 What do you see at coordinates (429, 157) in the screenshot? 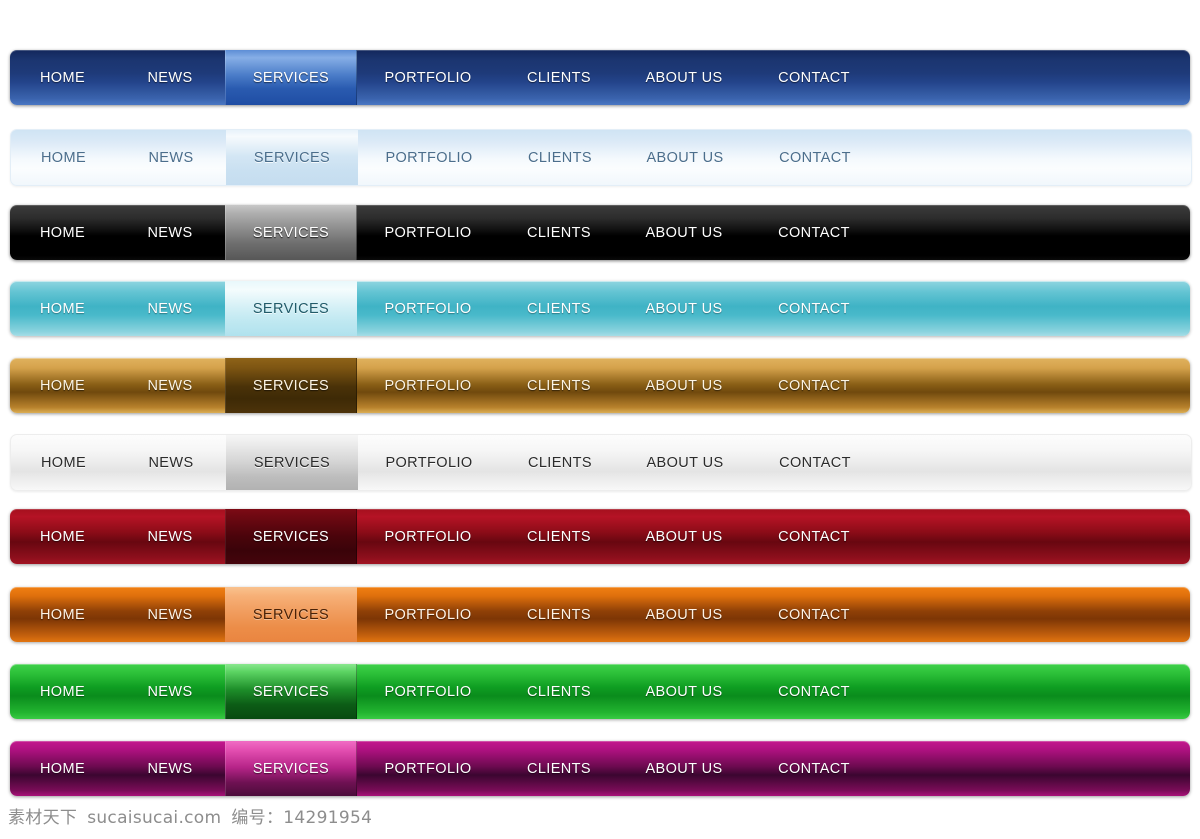
I see `navbar-pale-blue-item-portfolio: PORTFOLIO` at bounding box center [429, 157].